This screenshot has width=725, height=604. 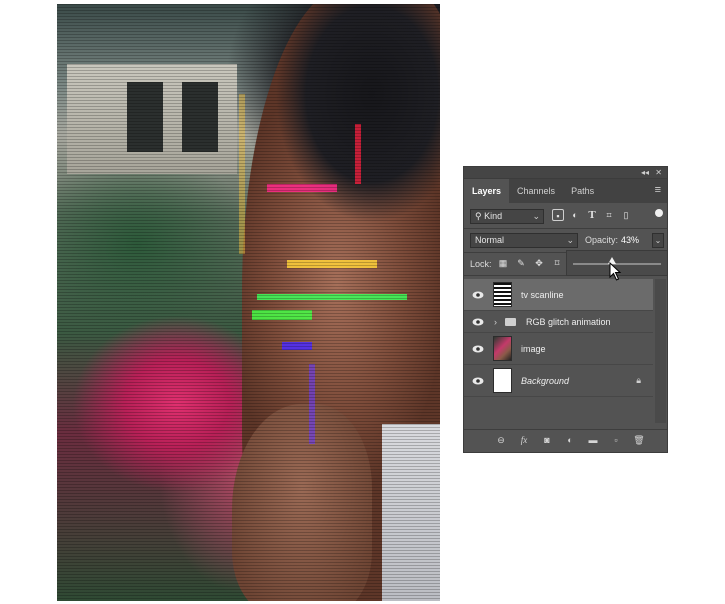 I want to click on expand-arrow-icon: ›, so click(x=495, y=322).